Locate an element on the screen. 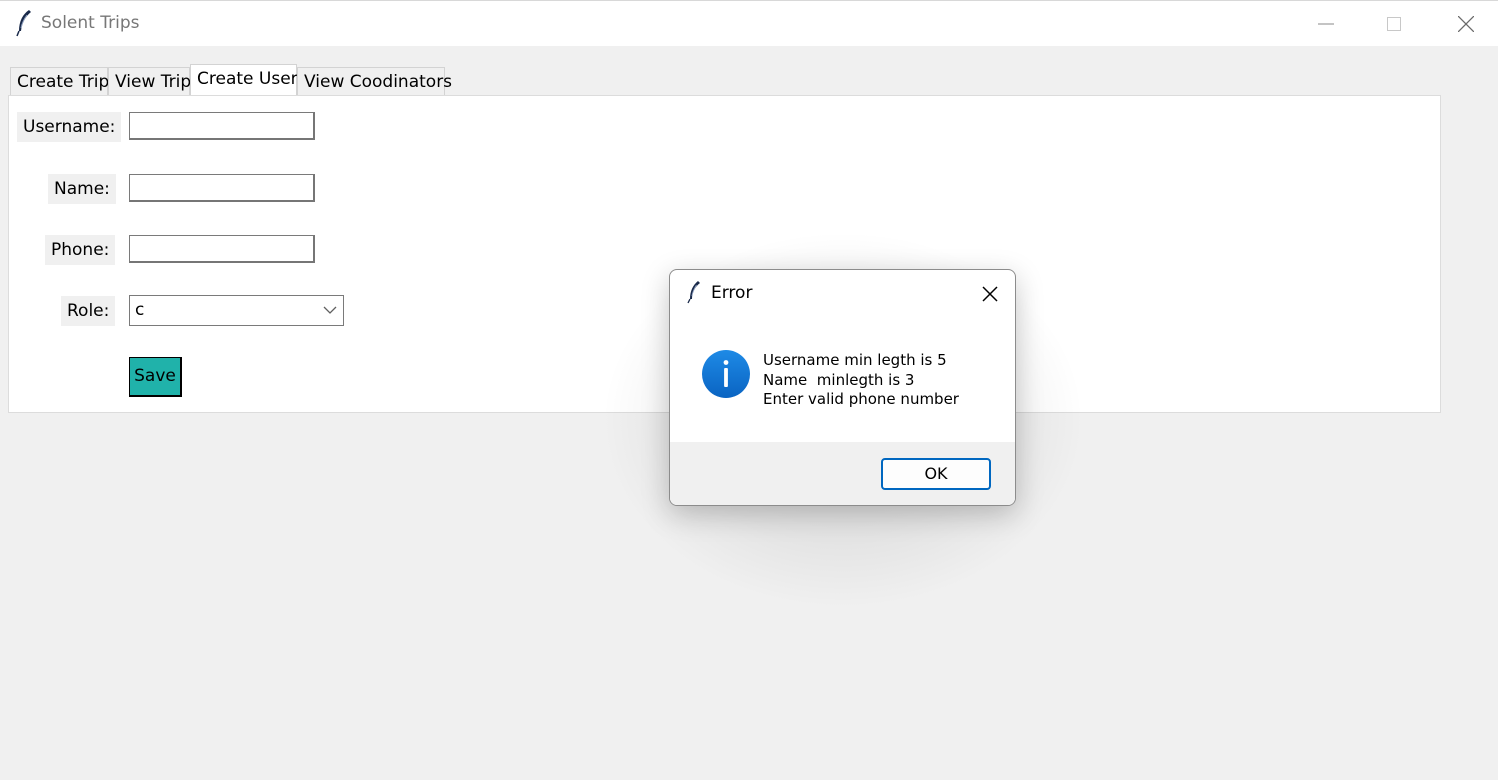 Image resolution: width=1498 pixels, height=780 pixels. title-bar: Solent Trips is located at coordinates (749, 23).